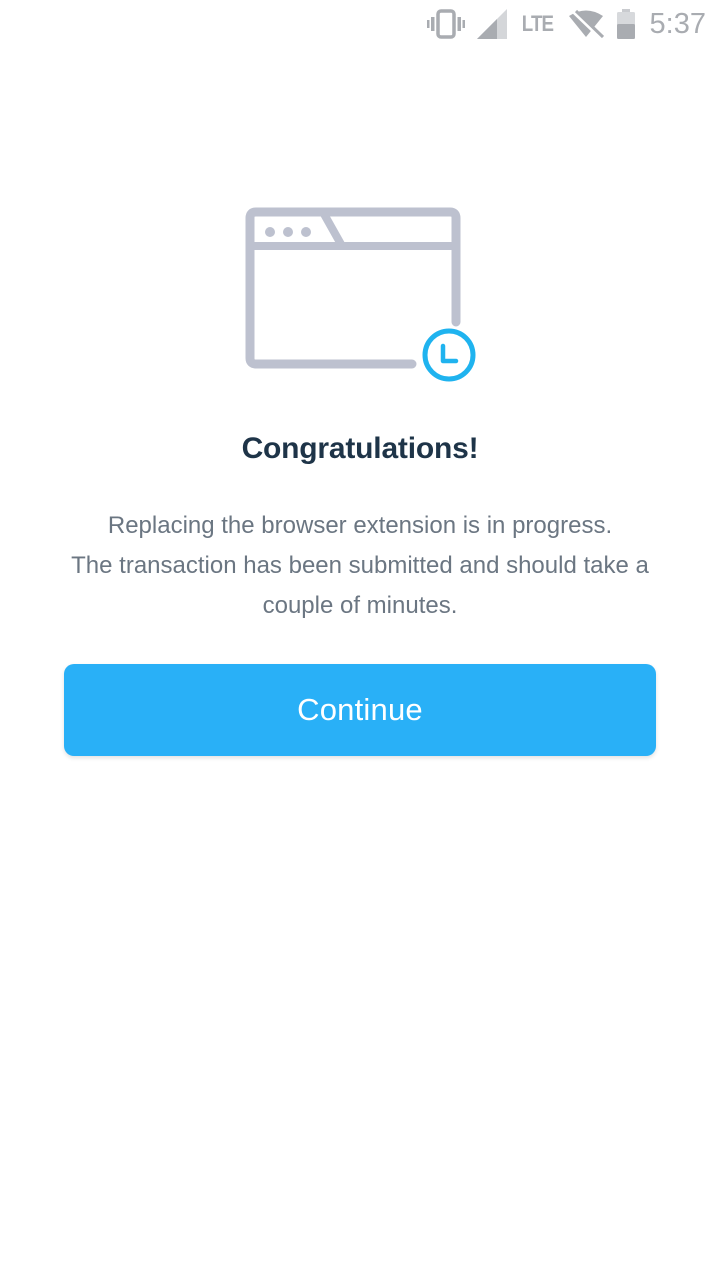 The image size is (720, 1280). What do you see at coordinates (537, 23) in the screenshot?
I see `network-type-label: LTE` at bounding box center [537, 23].